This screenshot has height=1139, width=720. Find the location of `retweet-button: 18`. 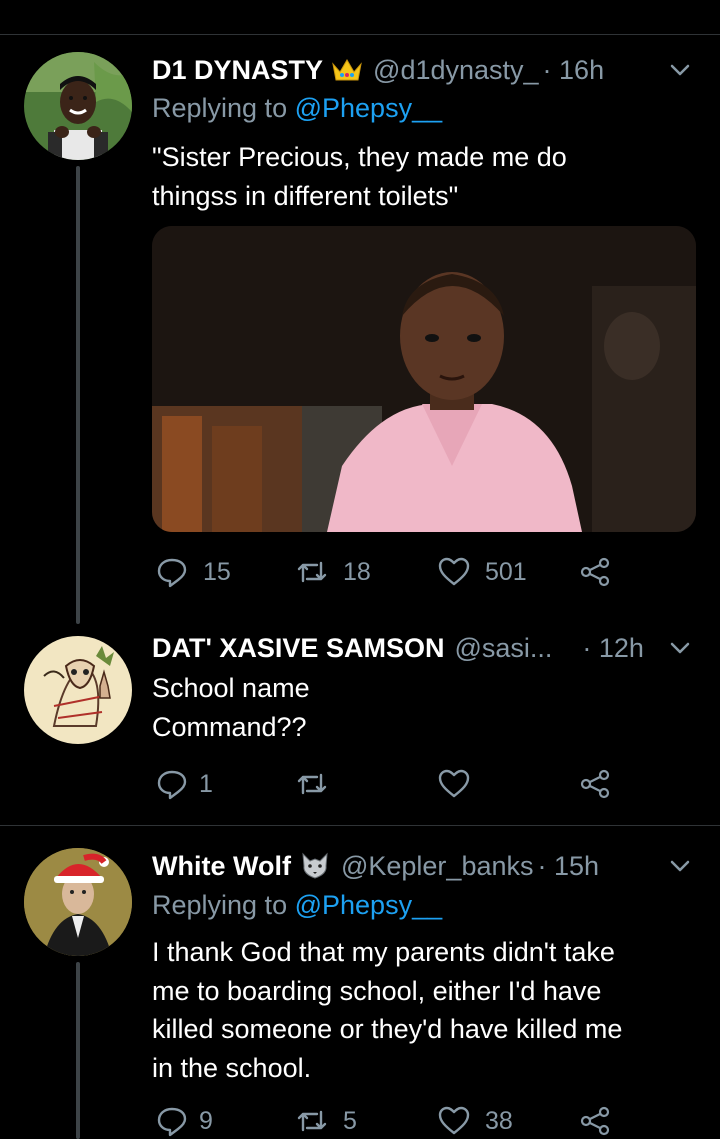

retweet-button: 18 is located at coordinates (333, 572).